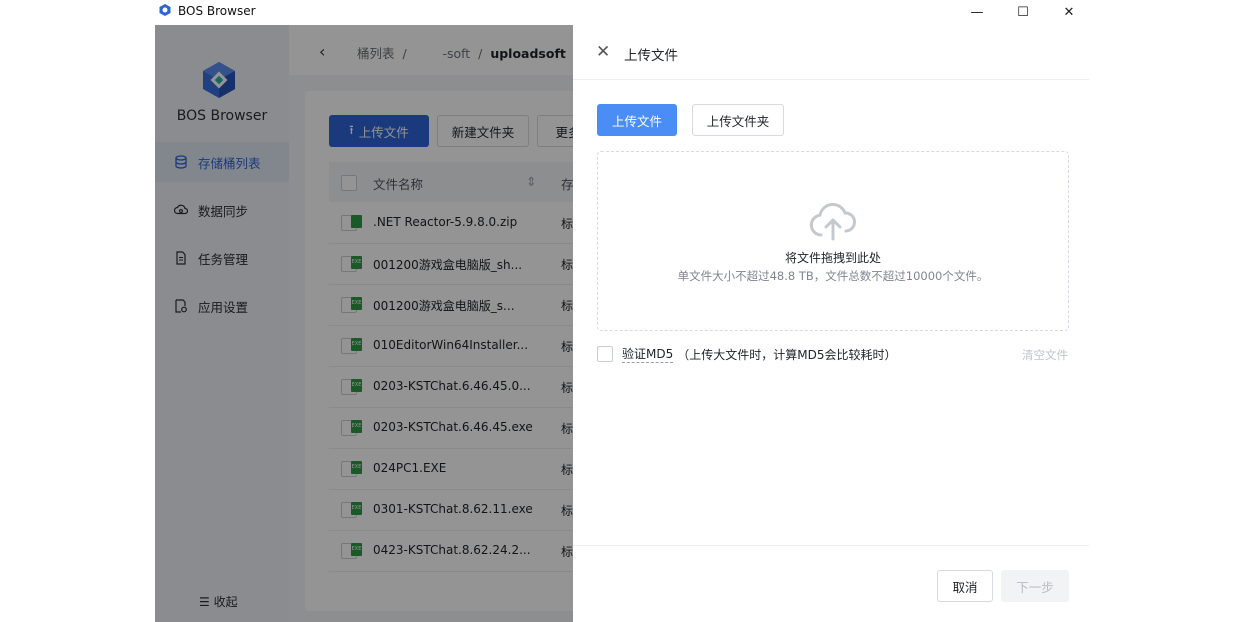 Image resolution: width=1244 pixels, height=622 pixels. I want to click on close-icon: ✕, so click(603, 52).